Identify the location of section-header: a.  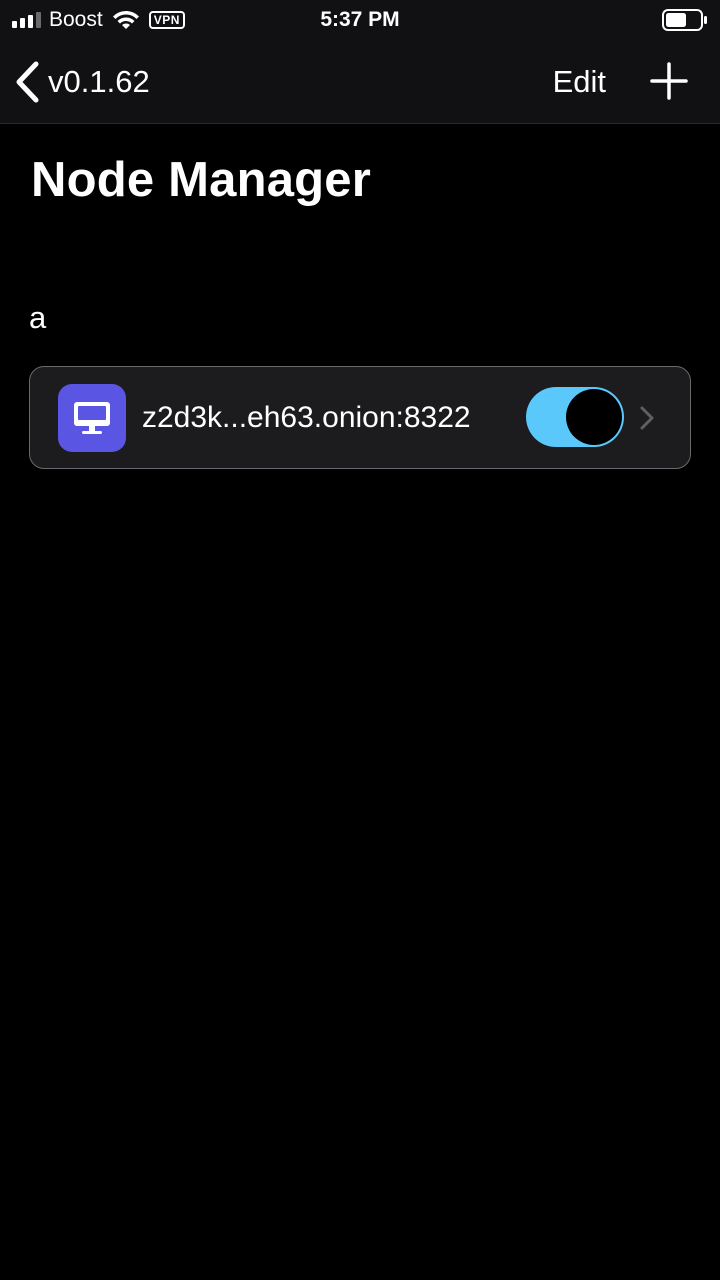
(38, 317).